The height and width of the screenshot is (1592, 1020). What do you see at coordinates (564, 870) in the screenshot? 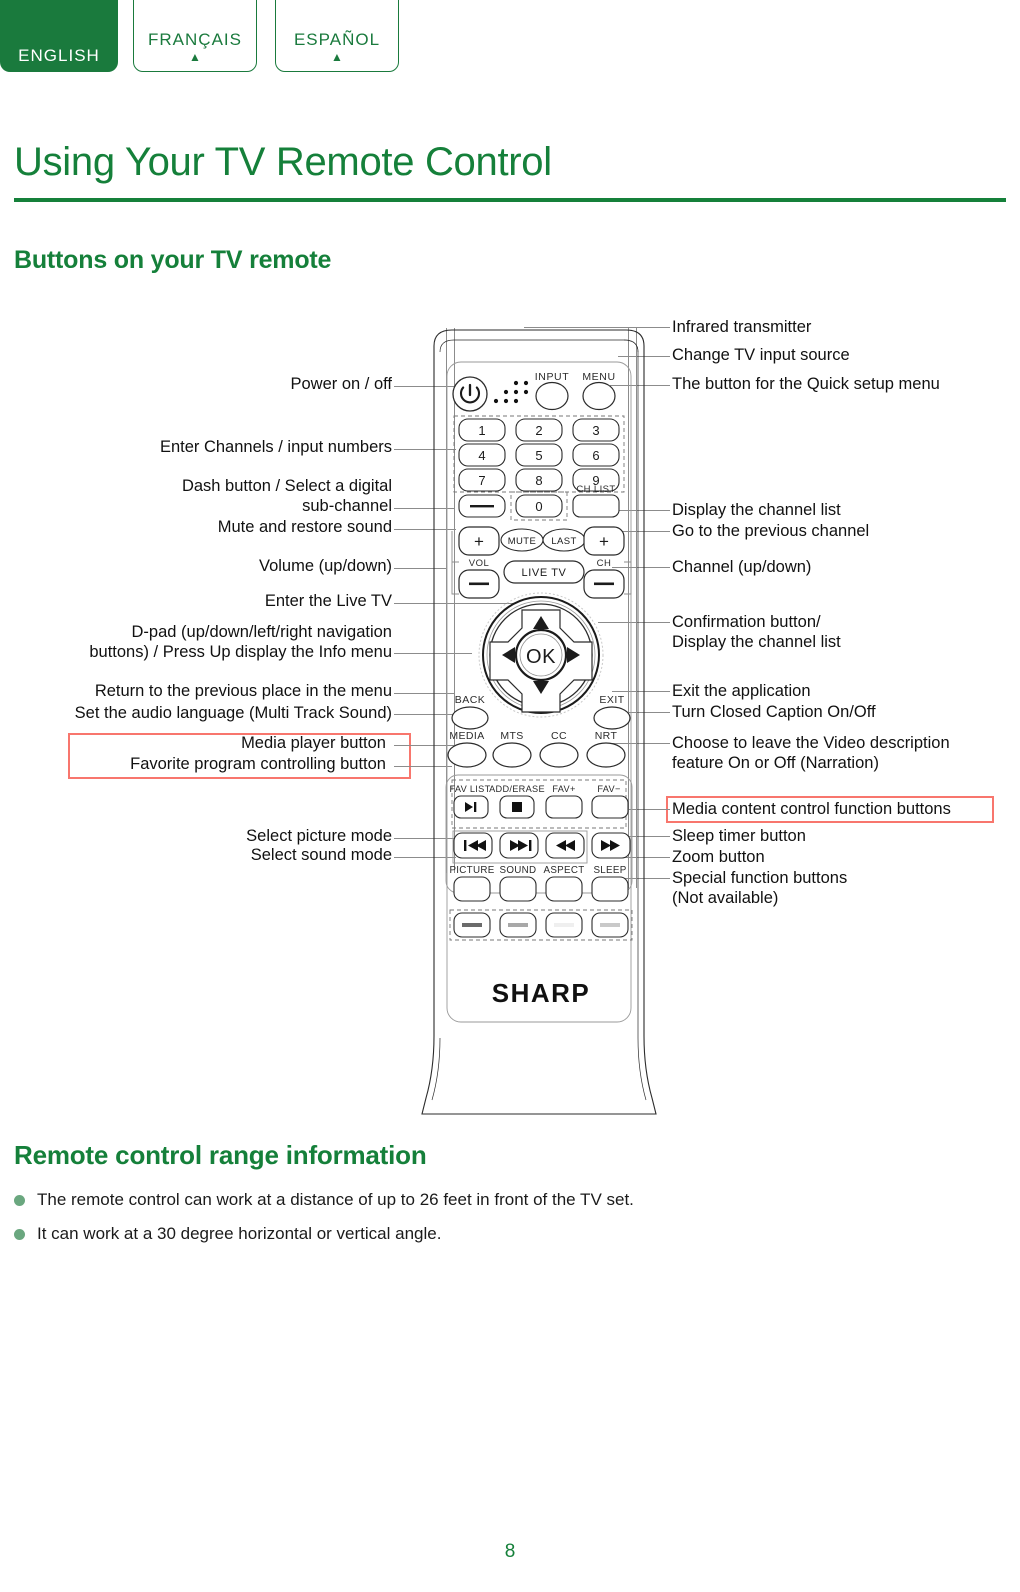
I see `svg-text: ASPECT` at bounding box center [564, 870].